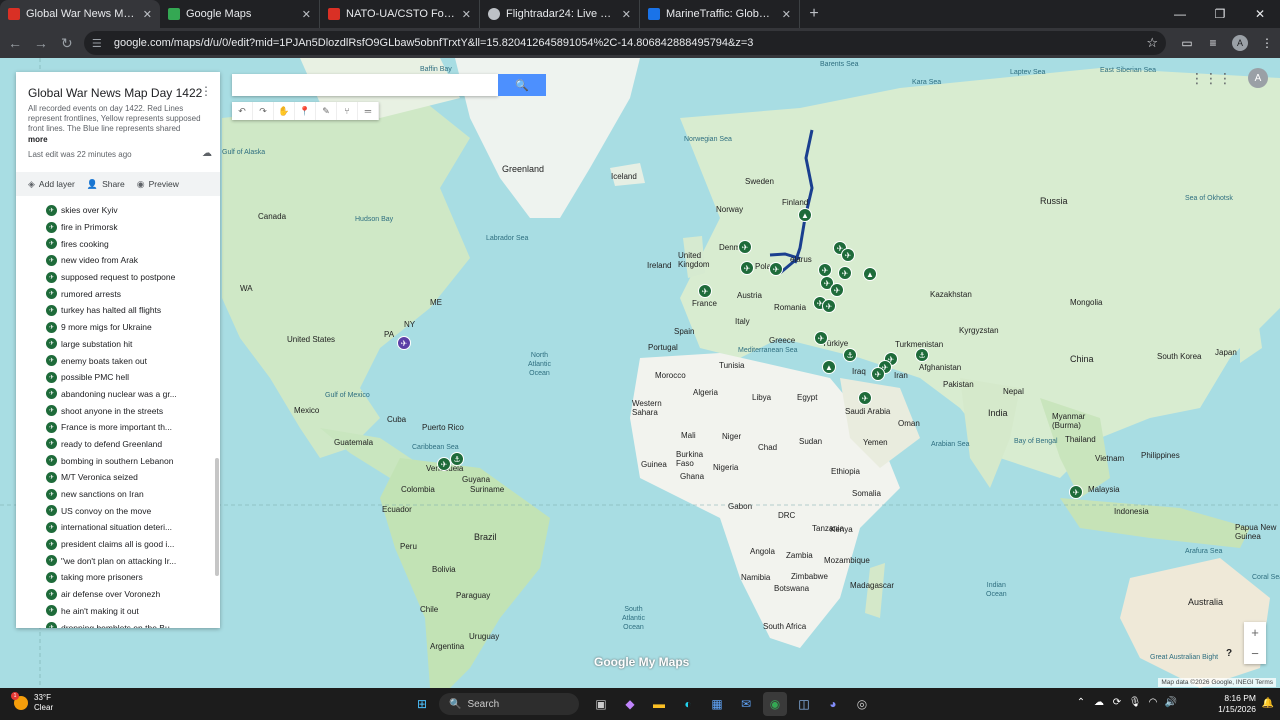 This screenshot has width=1280, height=720. Describe the element at coordinates (630, 704) in the screenshot. I see `copilot-icon: ◆` at that location.